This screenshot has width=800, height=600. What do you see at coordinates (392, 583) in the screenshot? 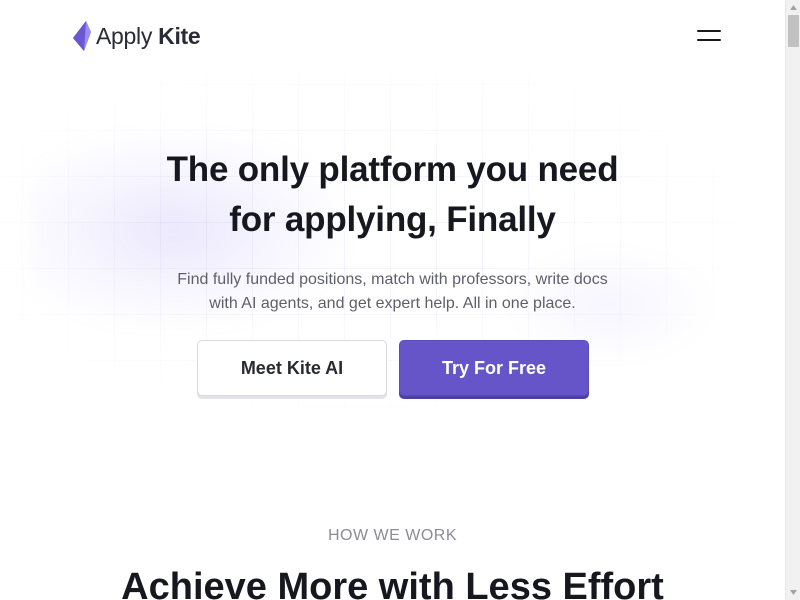
I see `how-we-work-title: Achieve More with Less Effort` at bounding box center [392, 583].